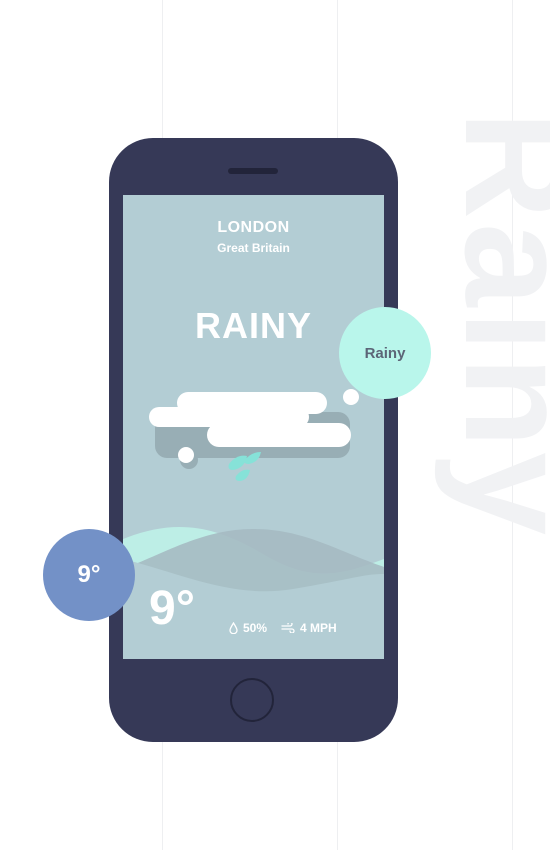 The height and width of the screenshot is (850, 550). I want to click on humidity-value: 50%, so click(255, 628).